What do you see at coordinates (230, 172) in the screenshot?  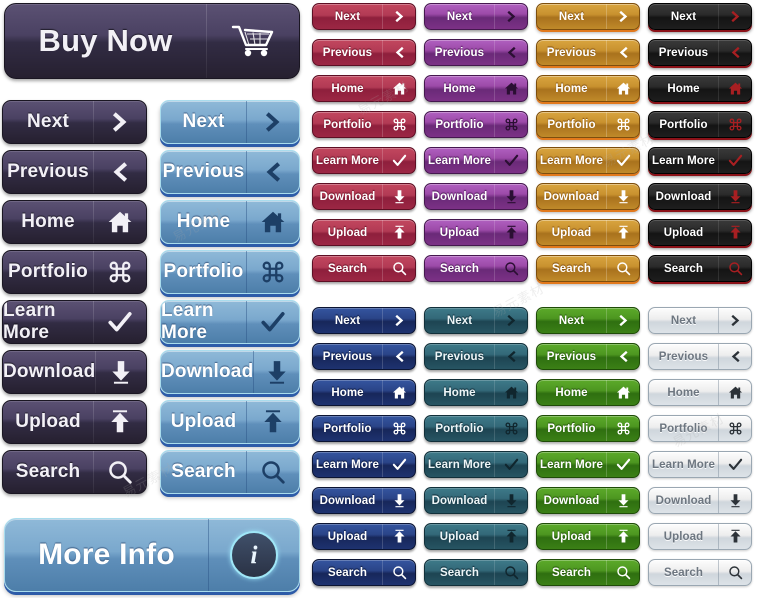 I see `previous-button-light-blue: Previous` at bounding box center [230, 172].